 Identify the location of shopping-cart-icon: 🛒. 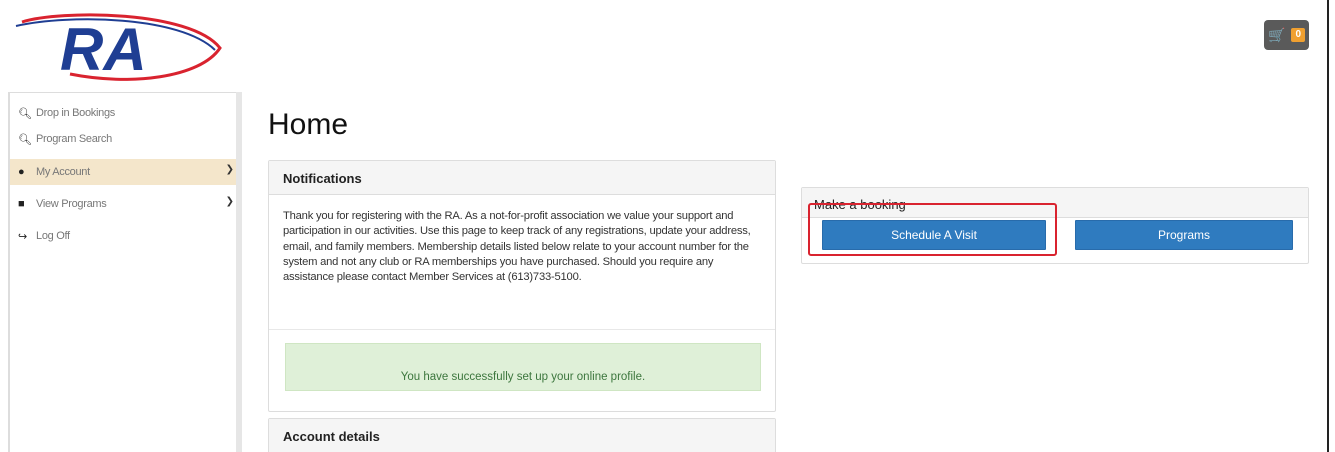
(1277, 35).